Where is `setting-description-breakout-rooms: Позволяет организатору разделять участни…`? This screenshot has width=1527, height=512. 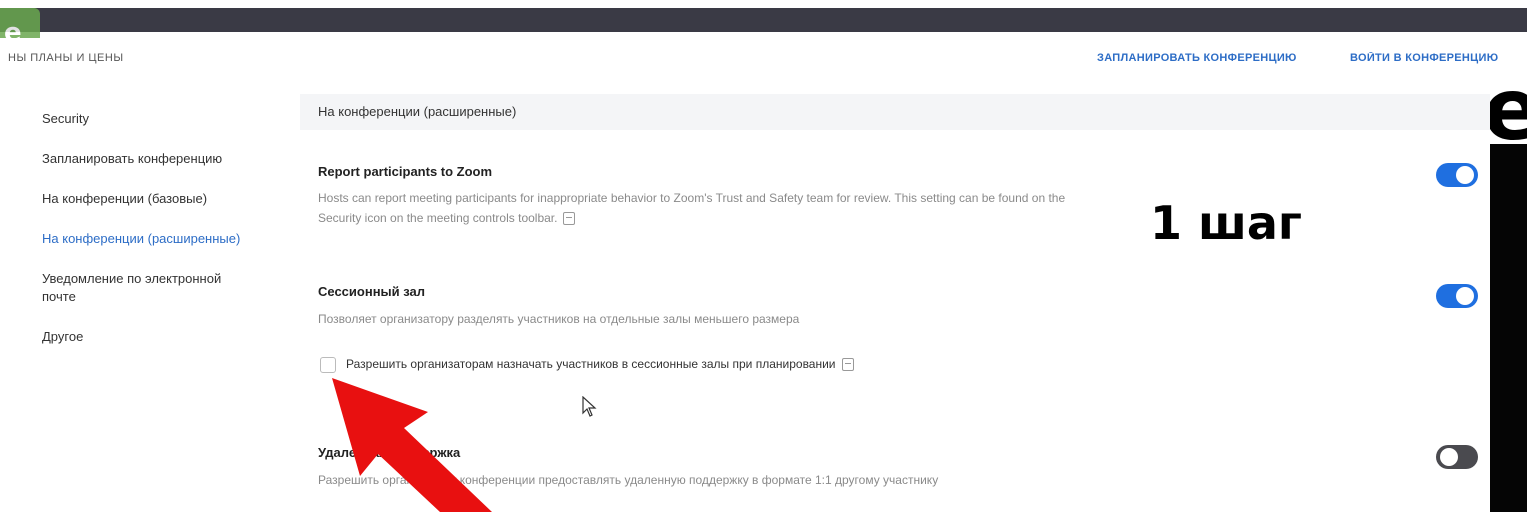
setting-description-breakout-rooms: Позволяет организатору разделять участни… is located at coordinates (559, 319).